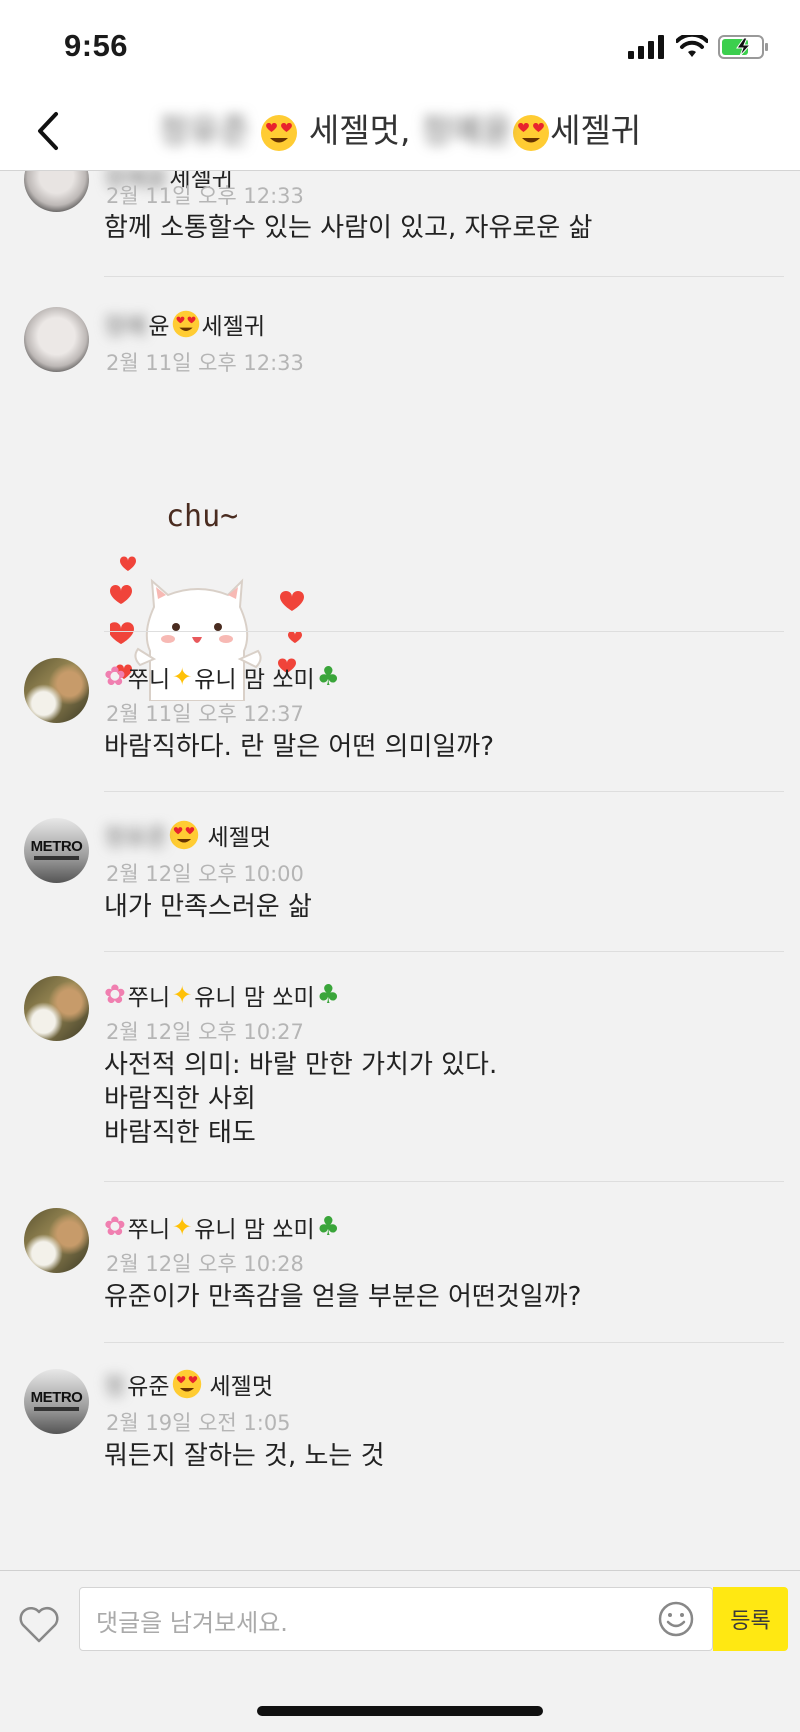 The image size is (800, 1732). Describe the element at coordinates (301, 1099) in the screenshot. I see `comment-text: 사전적 의미: 바랄 만한 가치가 있다. 바람직한 사회 바람직한 태도` at that location.